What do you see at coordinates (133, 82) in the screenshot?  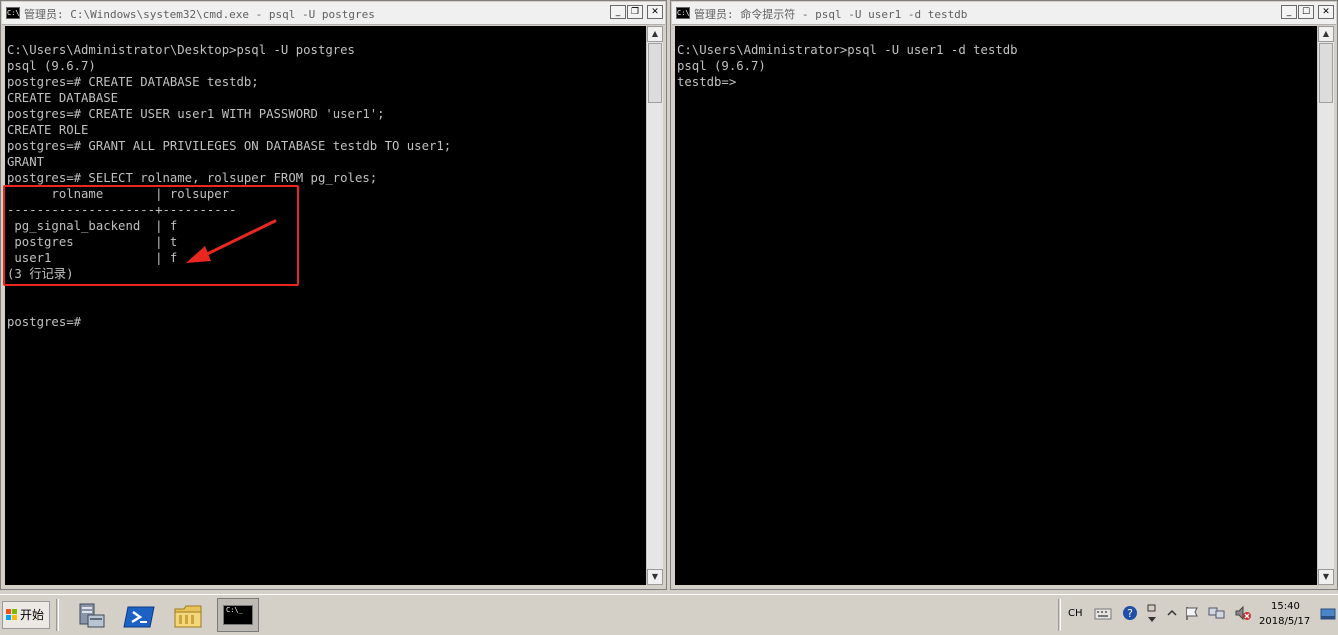 I see `console-line: postgres=# CREATE DATABASE testdb;` at bounding box center [133, 82].